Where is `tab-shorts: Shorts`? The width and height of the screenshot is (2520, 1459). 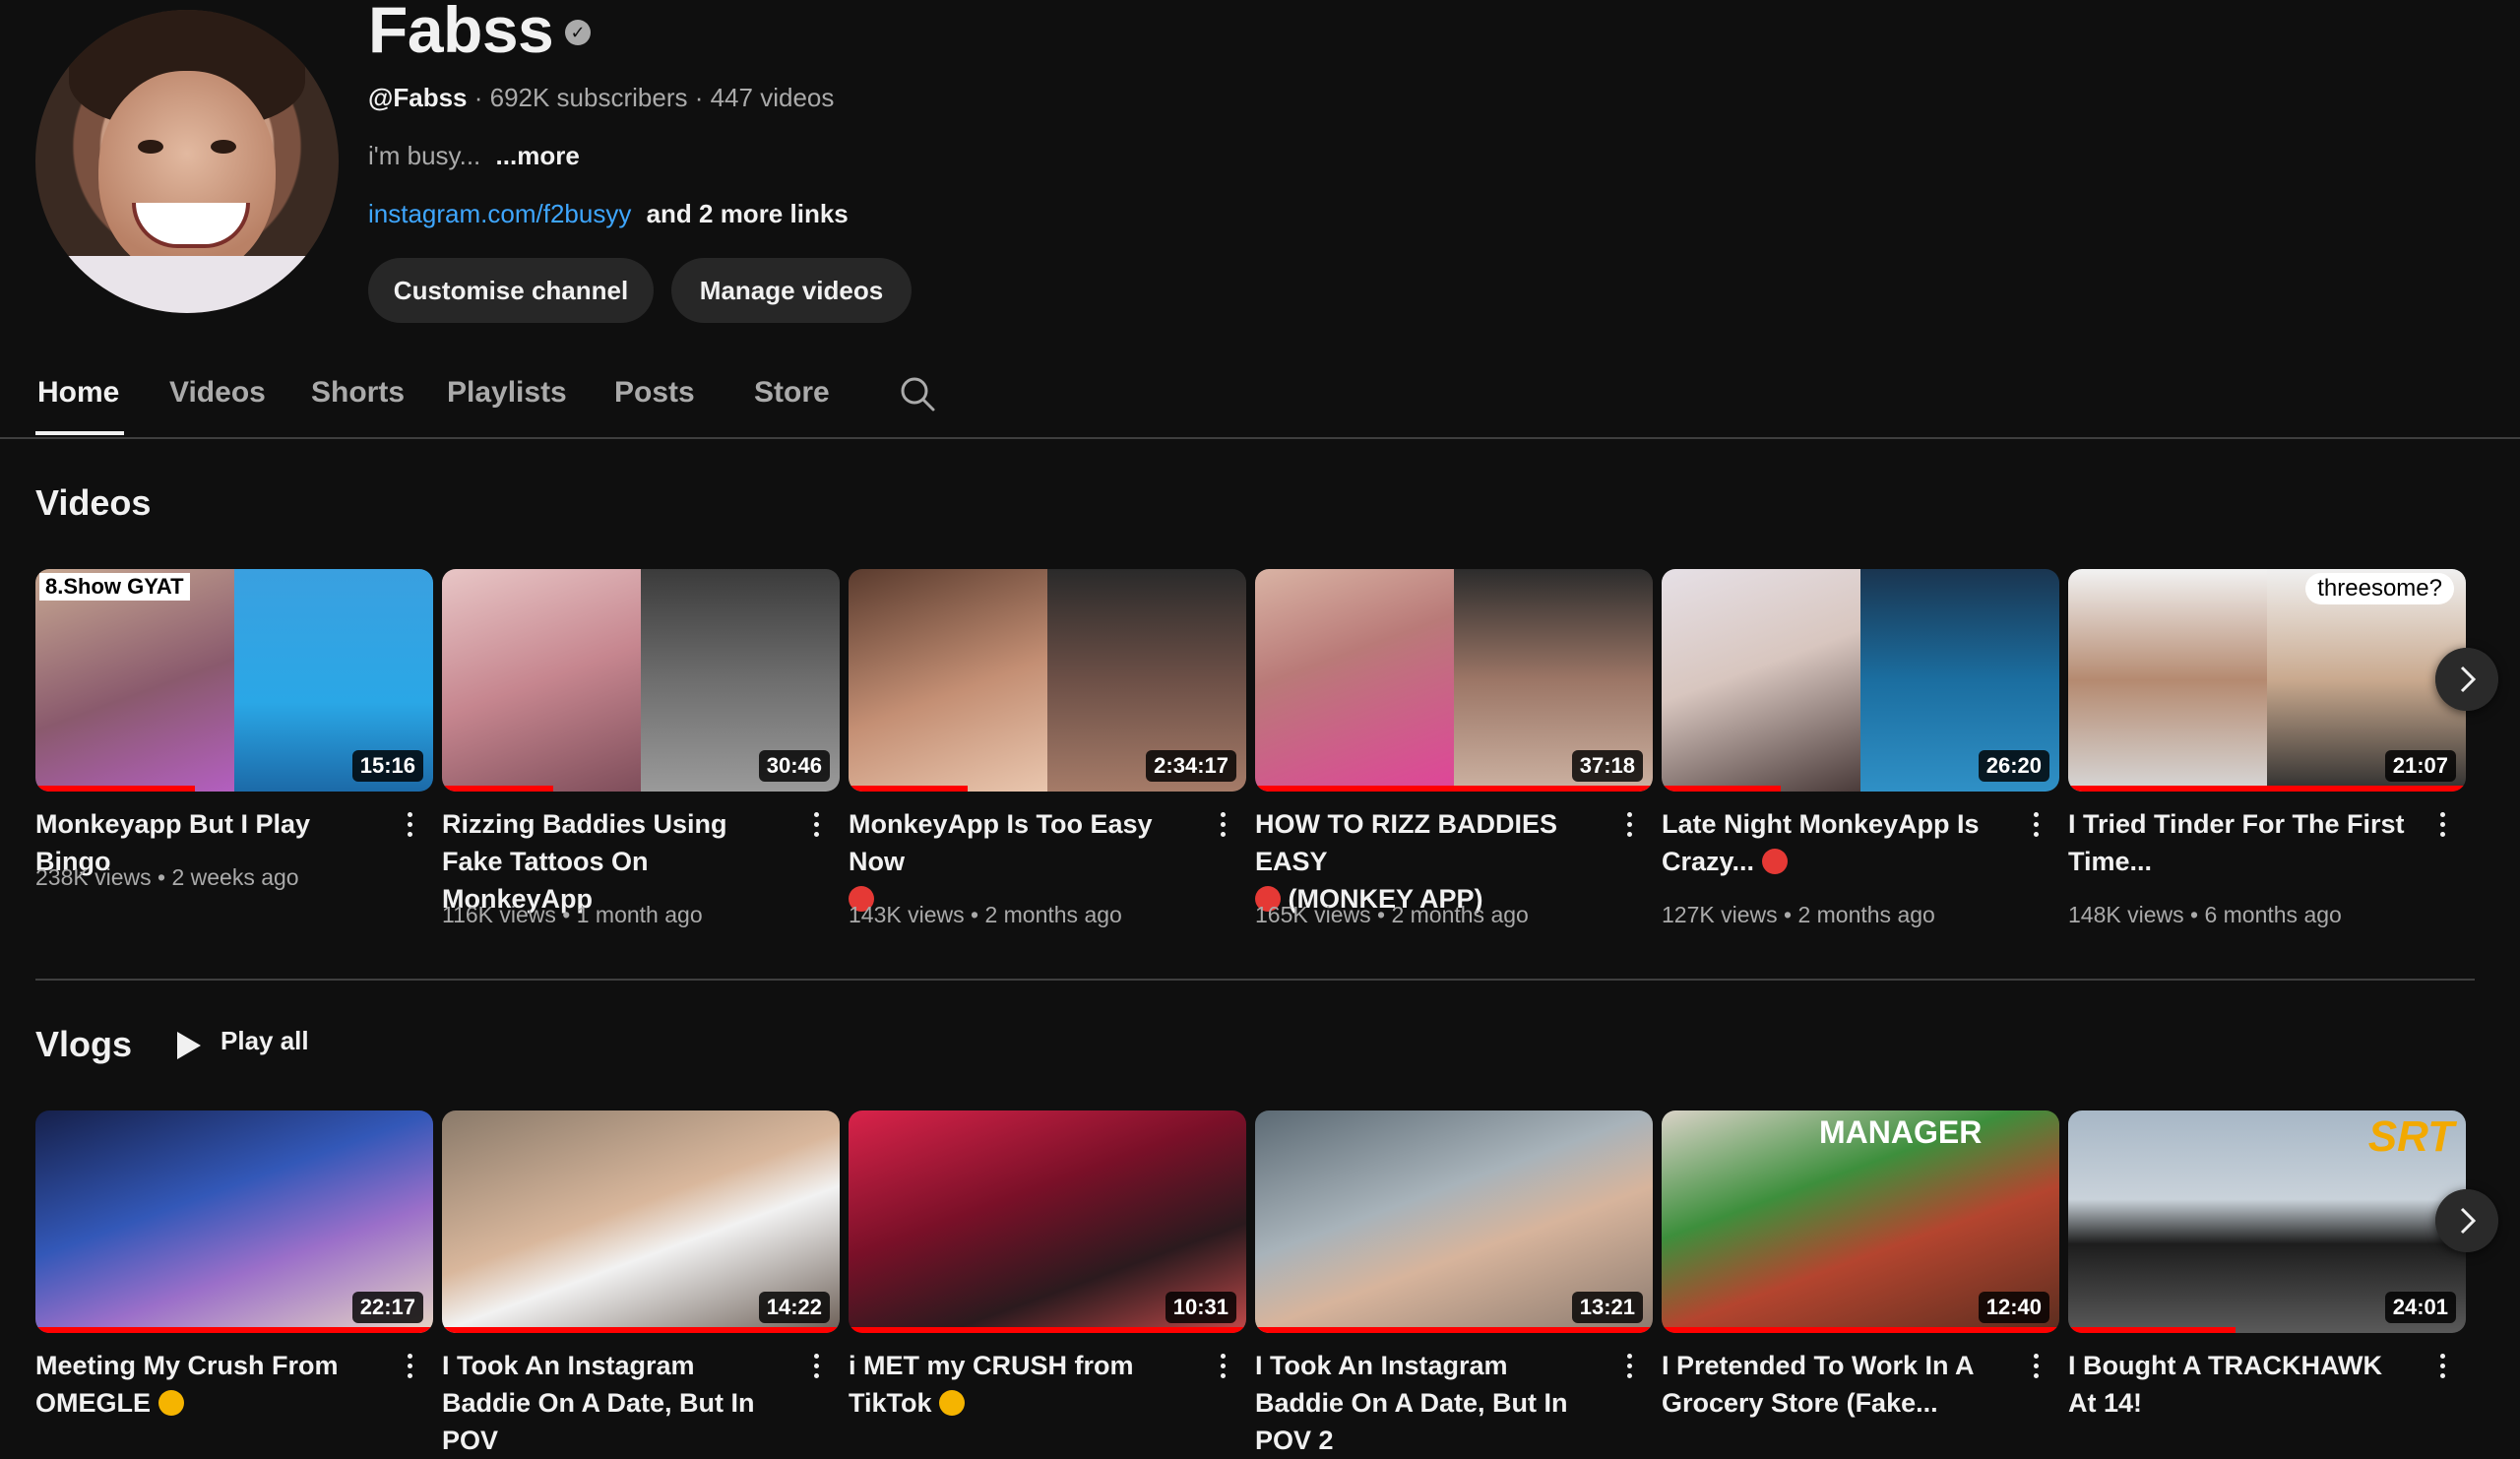
tab-shorts: Shorts is located at coordinates (358, 393).